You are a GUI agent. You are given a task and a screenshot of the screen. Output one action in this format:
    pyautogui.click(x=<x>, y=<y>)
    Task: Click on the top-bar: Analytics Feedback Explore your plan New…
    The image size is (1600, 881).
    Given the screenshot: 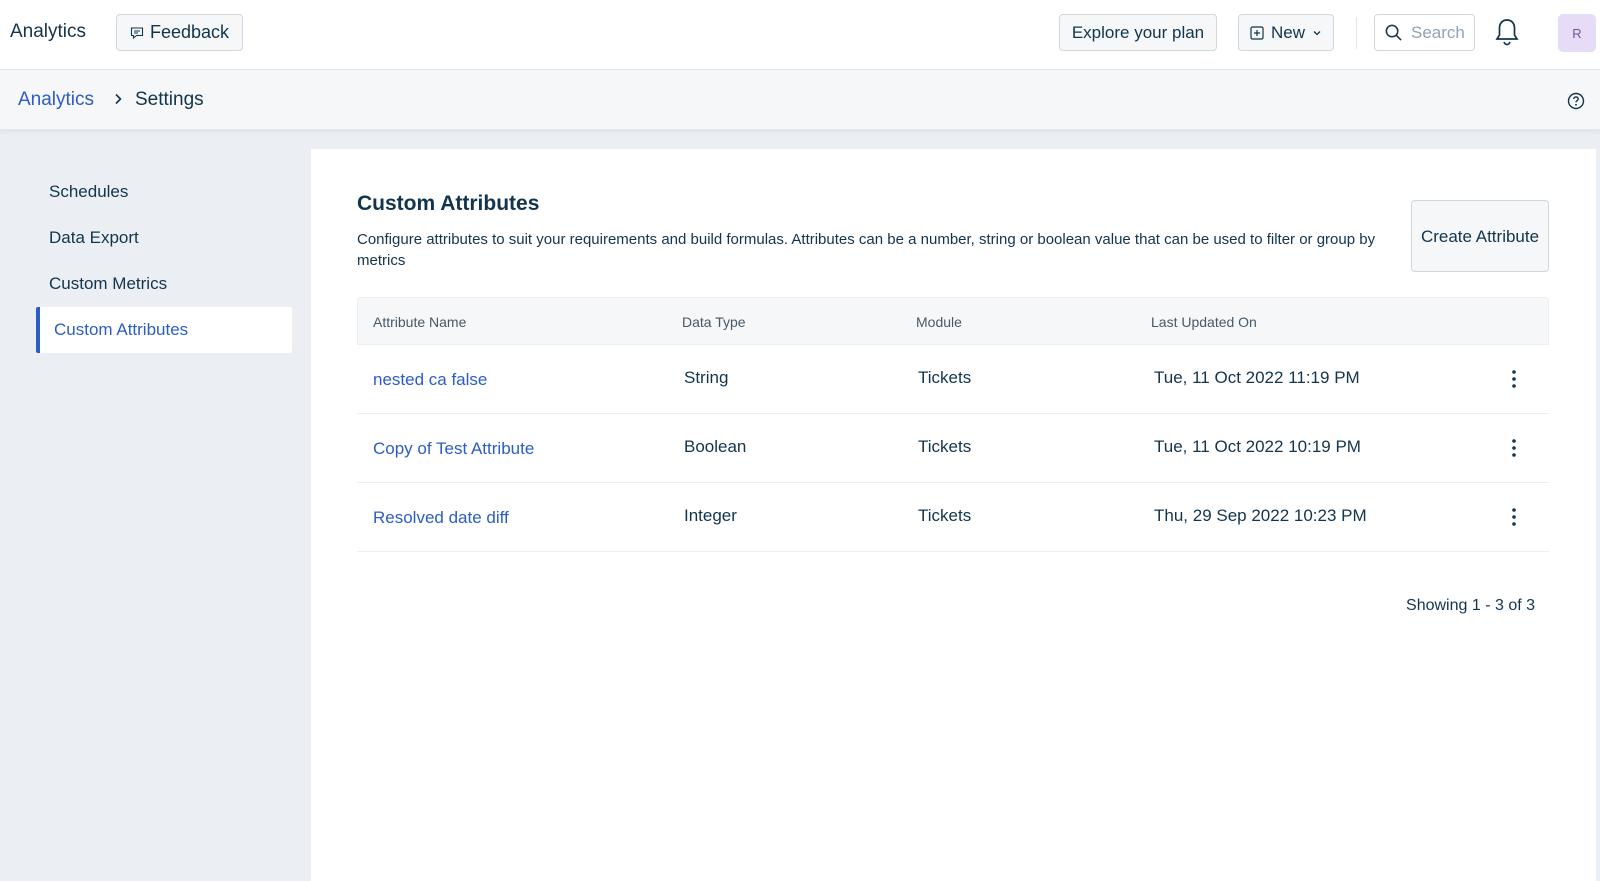 What is the action you would take?
    pyautogui.click(x=800, y=35)
    